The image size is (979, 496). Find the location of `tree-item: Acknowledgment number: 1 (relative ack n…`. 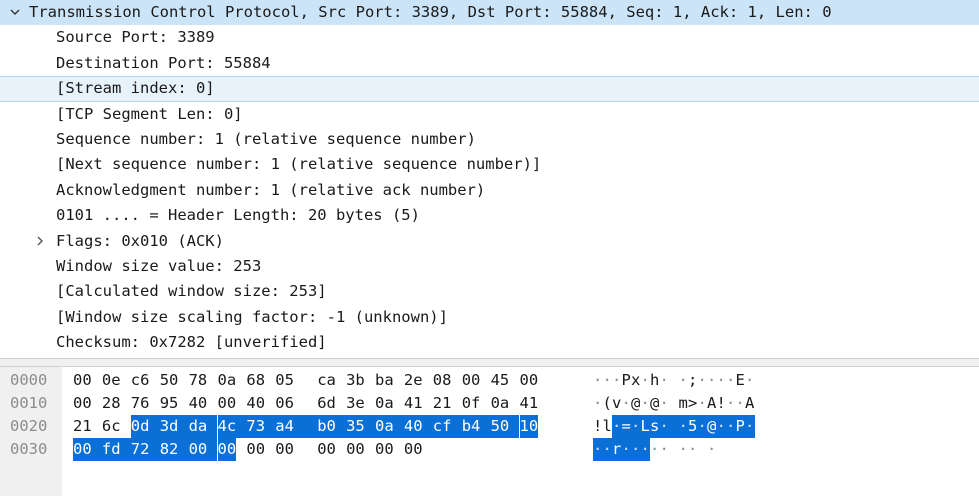

tree-item: Acknowledgment number: 1 (relative ack n… is located at coordinates (489, 190).